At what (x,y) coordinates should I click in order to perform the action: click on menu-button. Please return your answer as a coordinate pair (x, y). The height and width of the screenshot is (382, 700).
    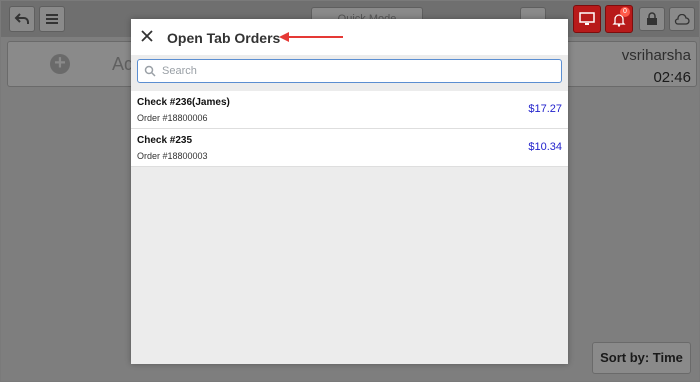
    Looking at the image, I should click on (52, 19).